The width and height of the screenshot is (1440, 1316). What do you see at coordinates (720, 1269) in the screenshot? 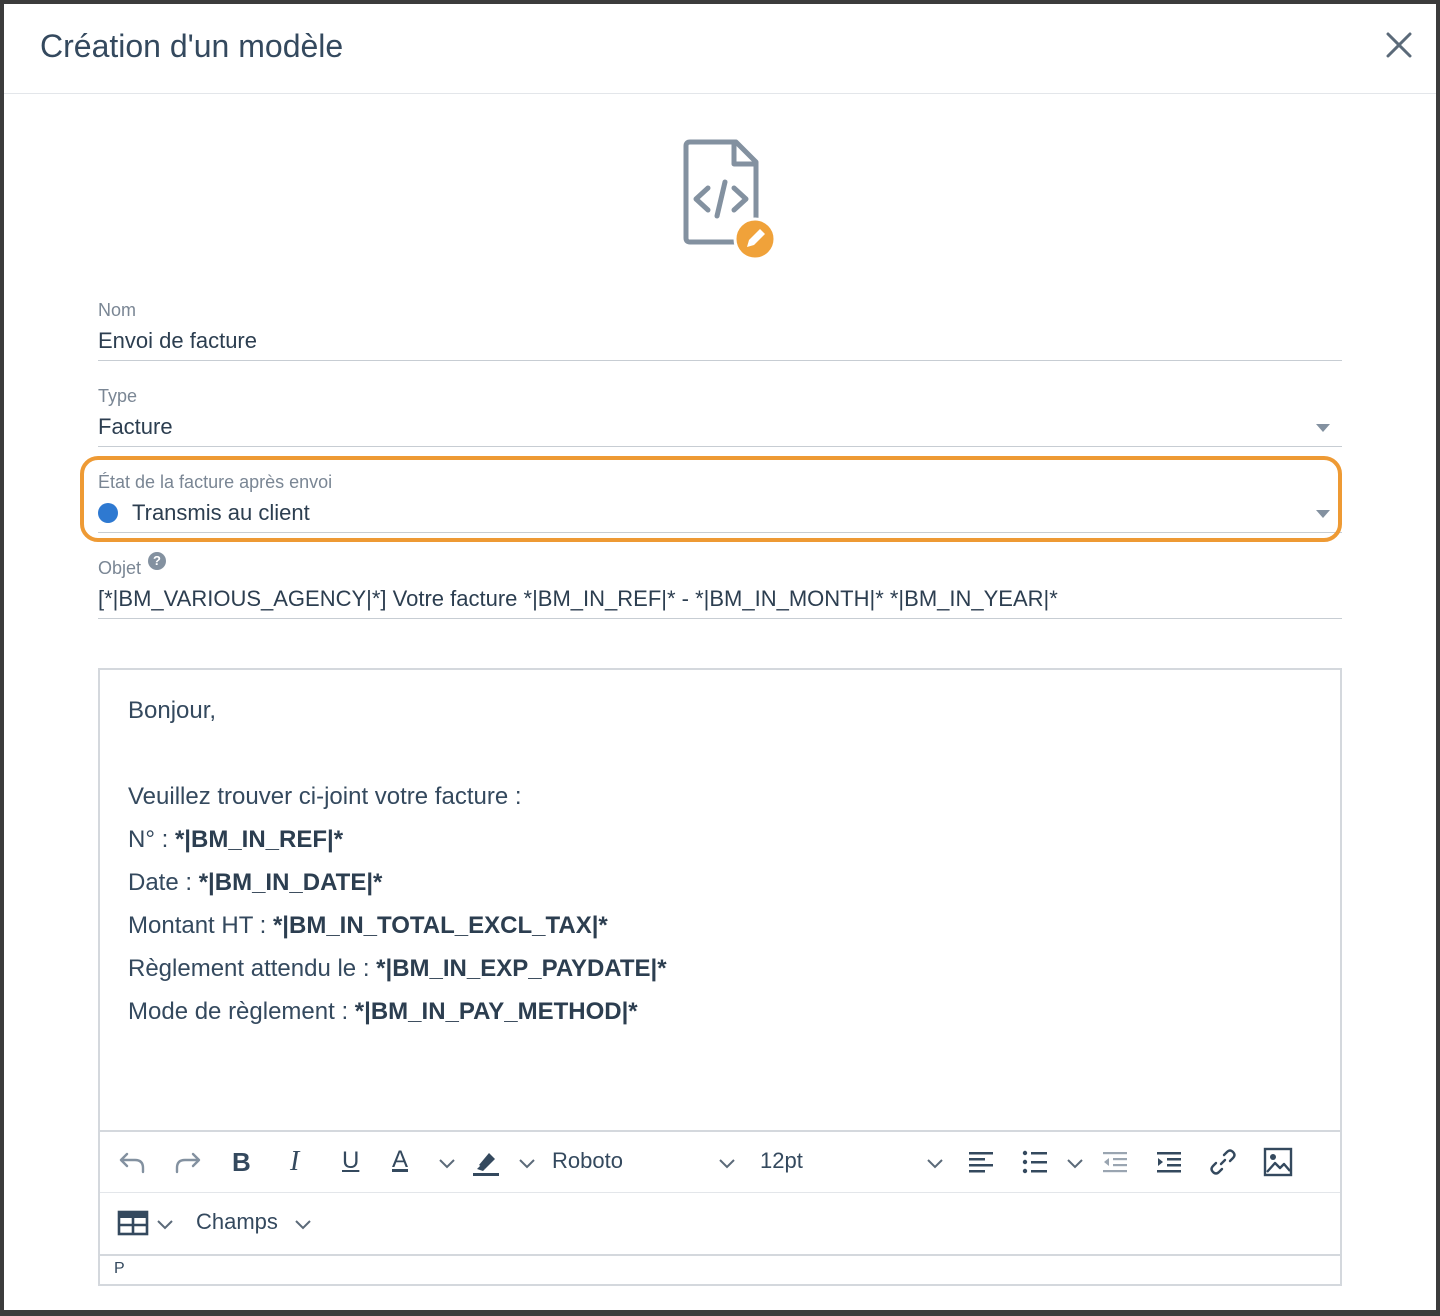
I see `editor-statusbar: P` at bounding box center [720, 1269].